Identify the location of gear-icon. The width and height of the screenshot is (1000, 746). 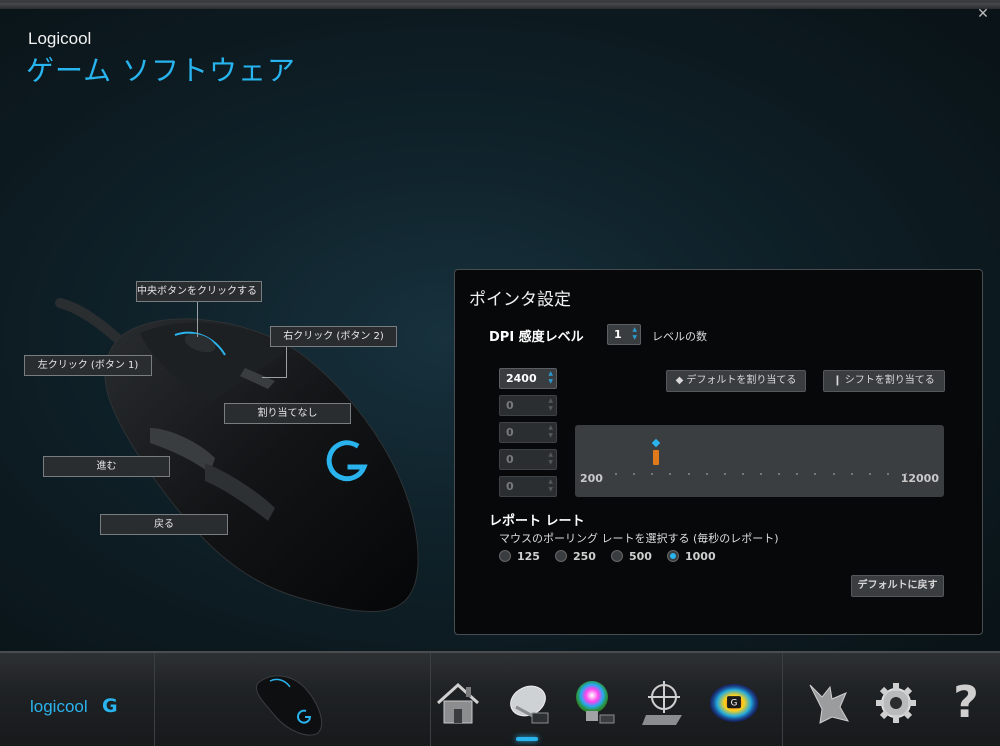
(896, 703).